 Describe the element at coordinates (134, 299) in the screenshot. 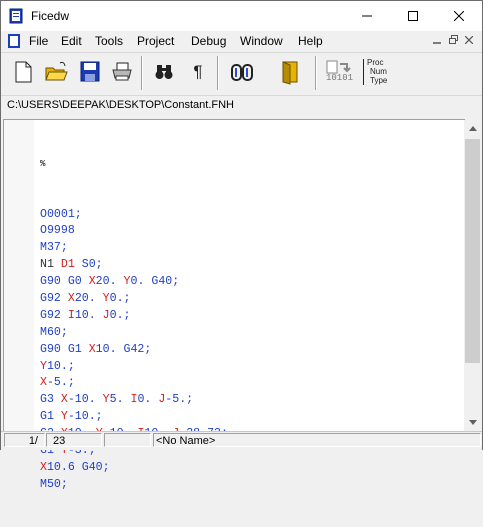

I see `code-line: G92 X20. Y0.;` at that location.